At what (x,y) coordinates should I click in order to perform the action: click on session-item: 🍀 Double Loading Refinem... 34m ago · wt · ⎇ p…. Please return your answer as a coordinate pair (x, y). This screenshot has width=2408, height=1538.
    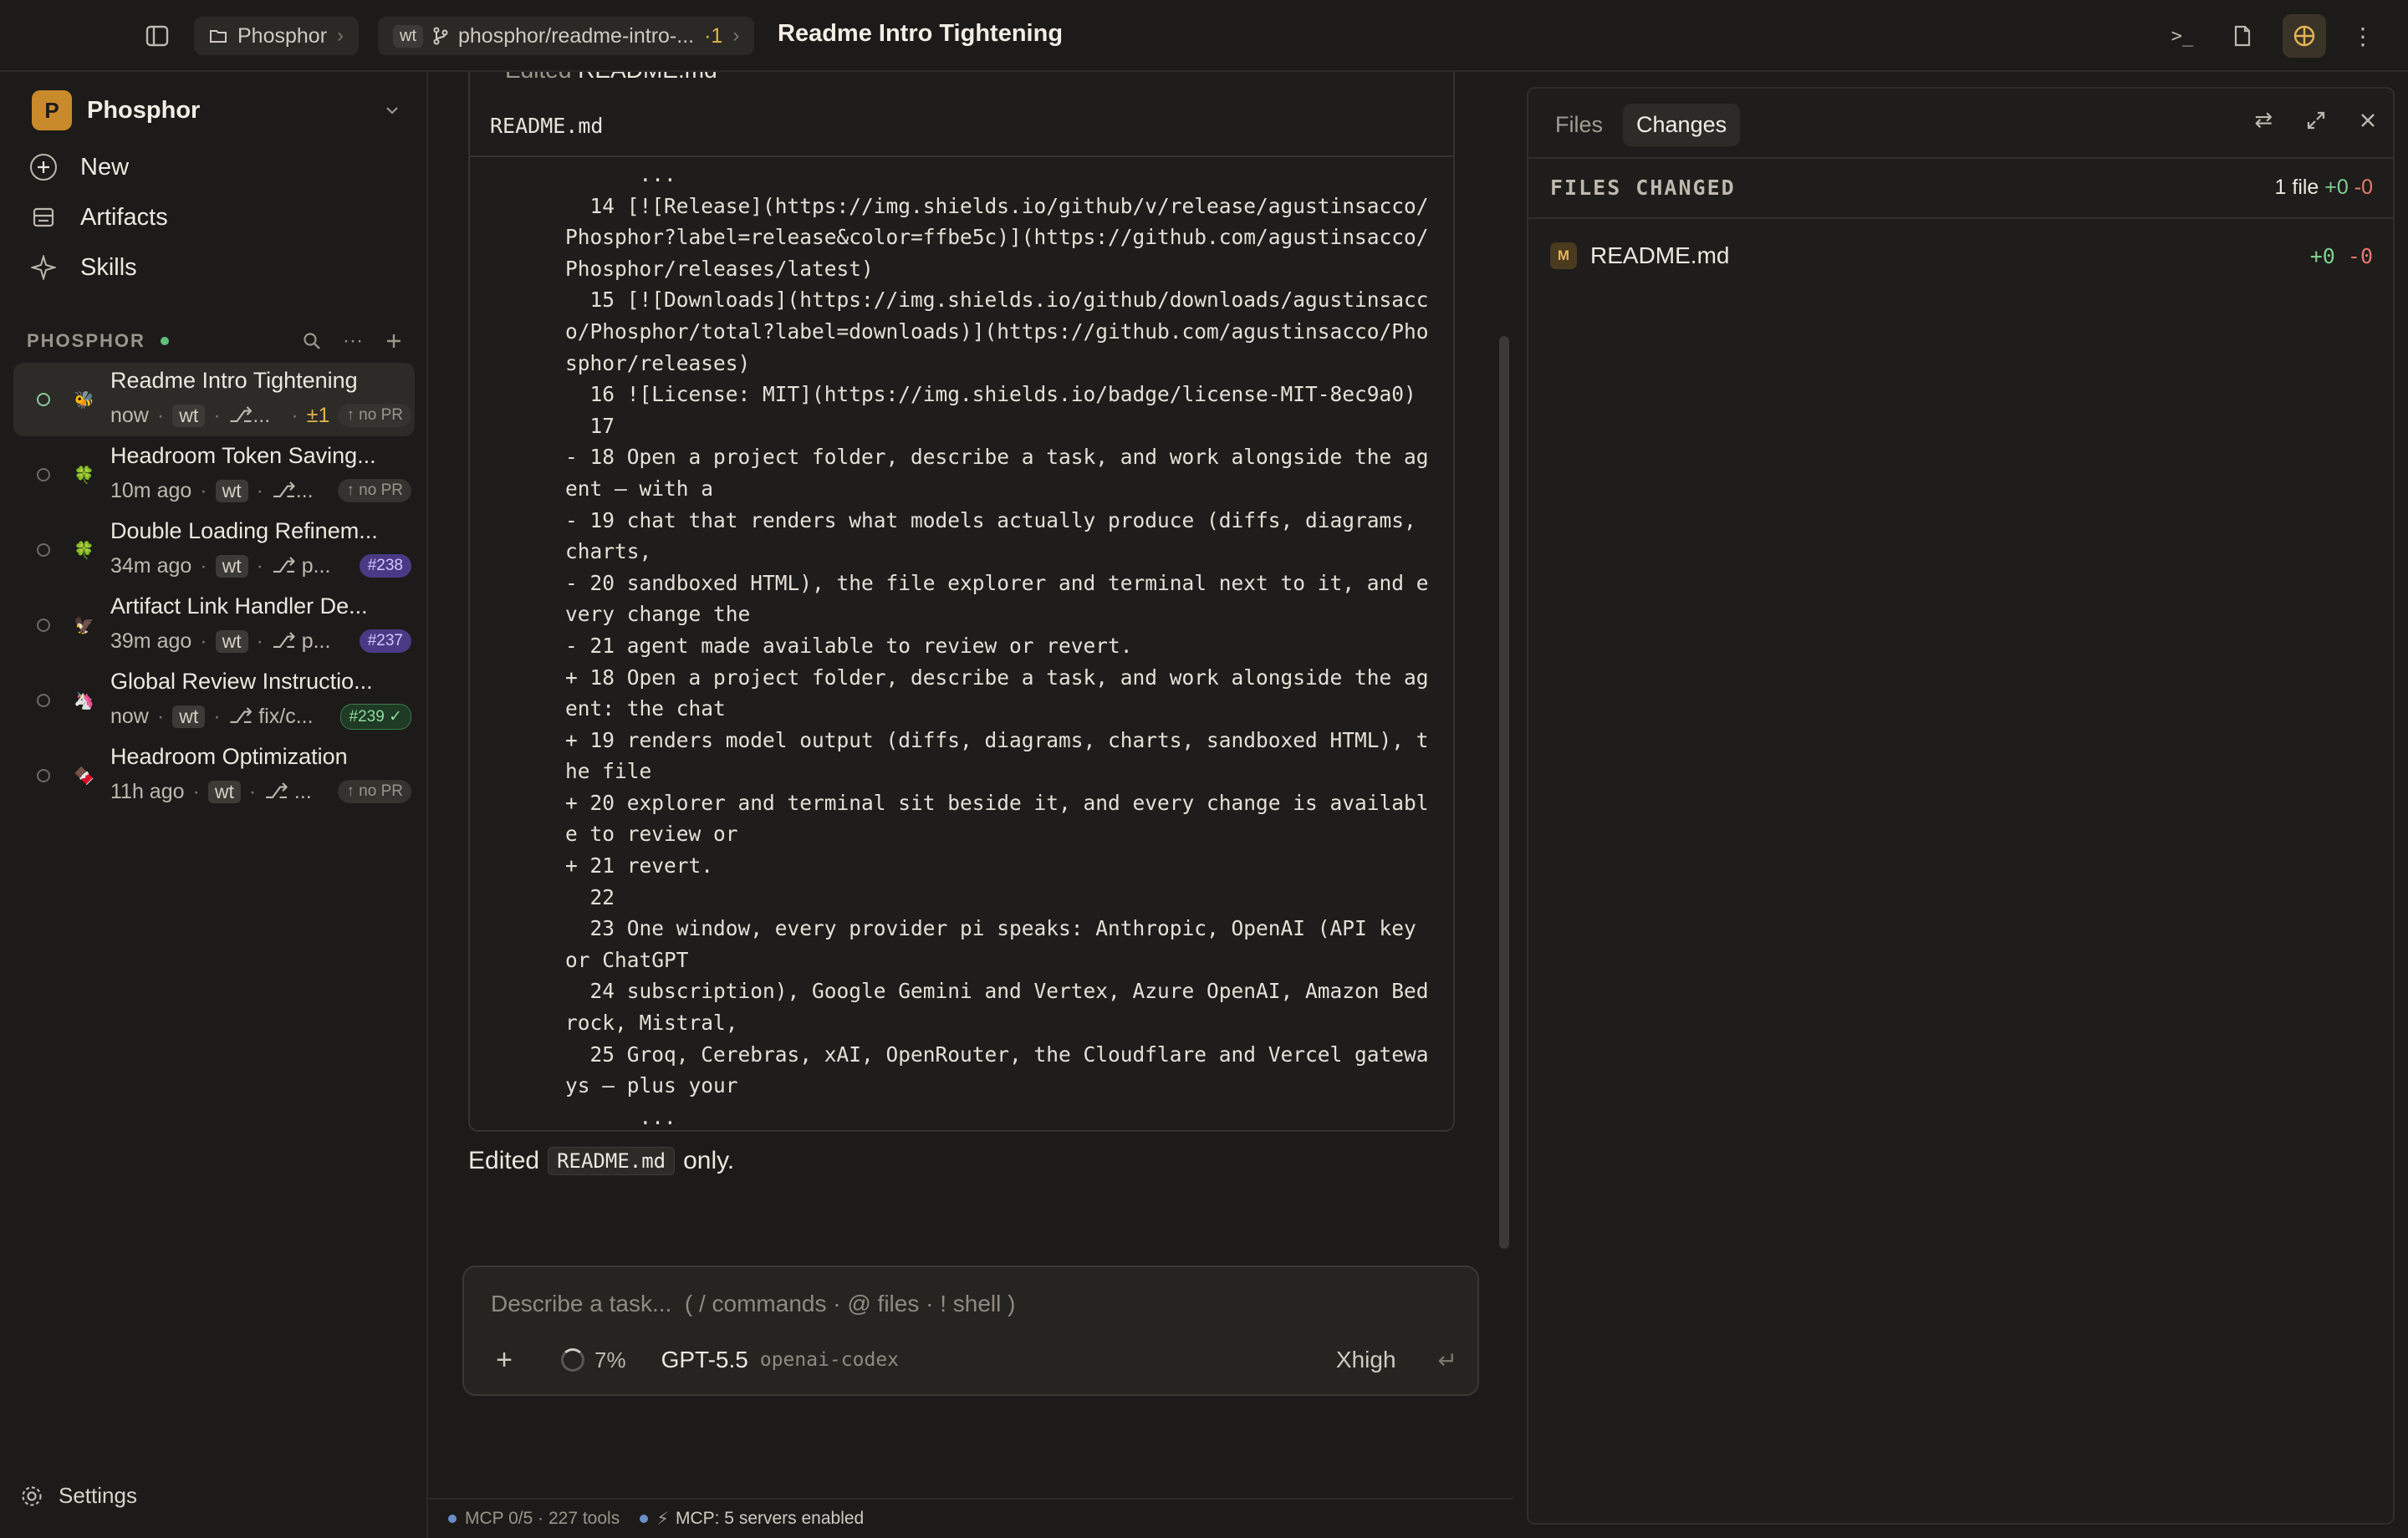
    Looking at the image, I should click on (214, 550).